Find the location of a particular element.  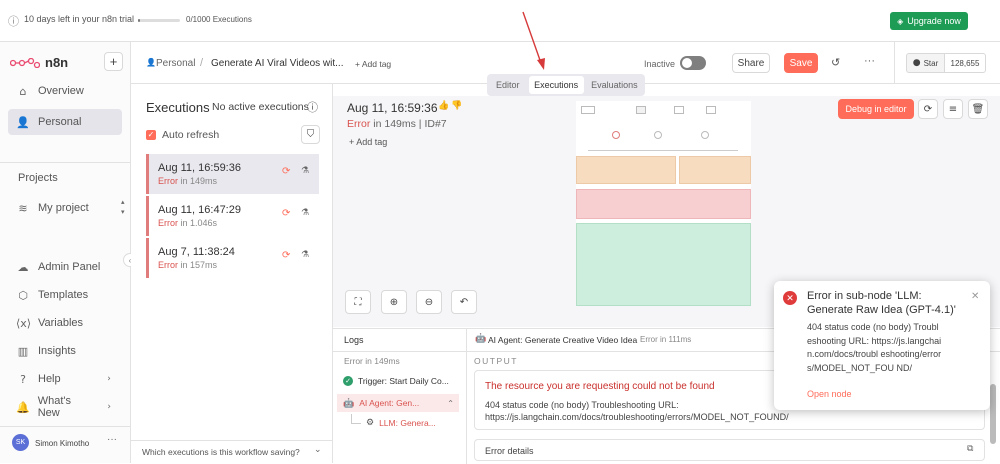

filter-button: ⛉ is located at coordinates (310, 134).